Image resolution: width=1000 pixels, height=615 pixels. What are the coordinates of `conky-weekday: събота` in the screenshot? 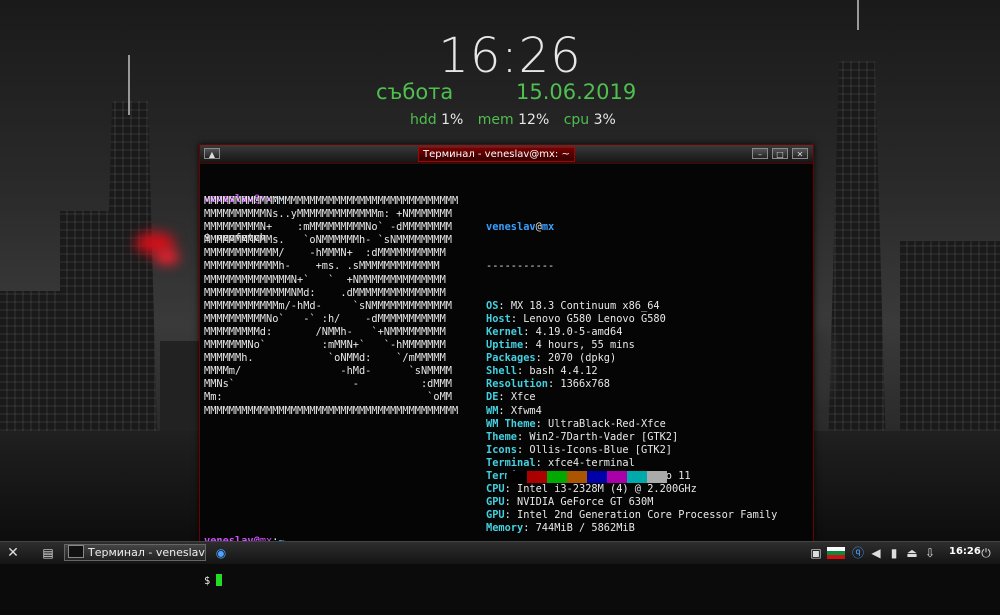 It's located at (415, 92).